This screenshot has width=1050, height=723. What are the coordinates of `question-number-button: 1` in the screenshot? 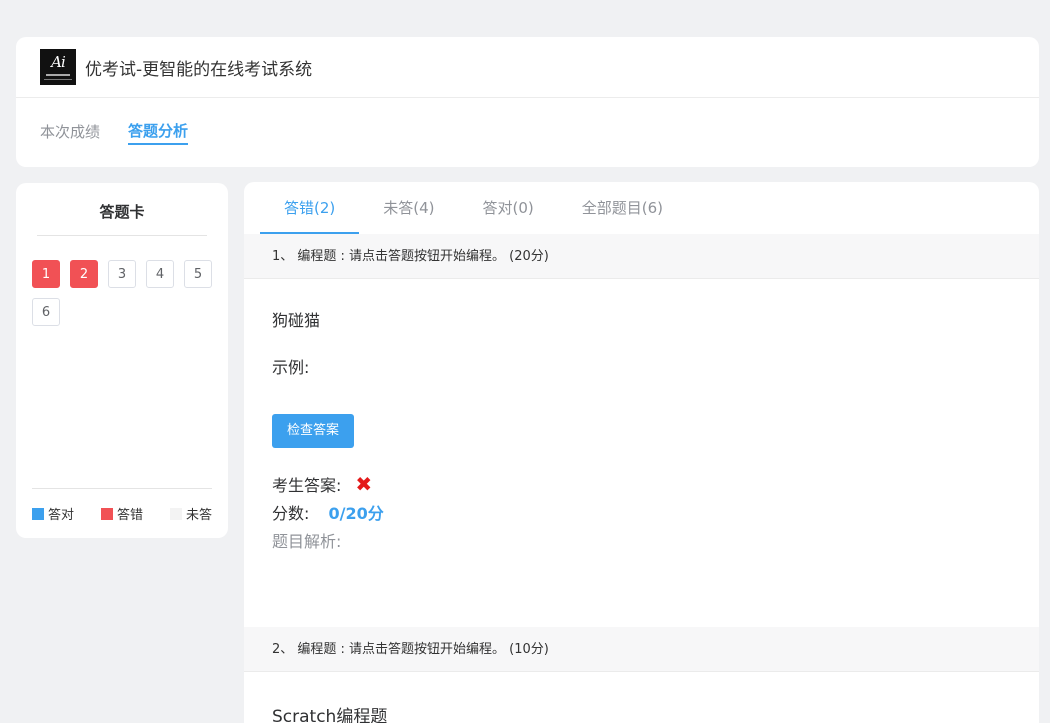 It's located at (46, 274).